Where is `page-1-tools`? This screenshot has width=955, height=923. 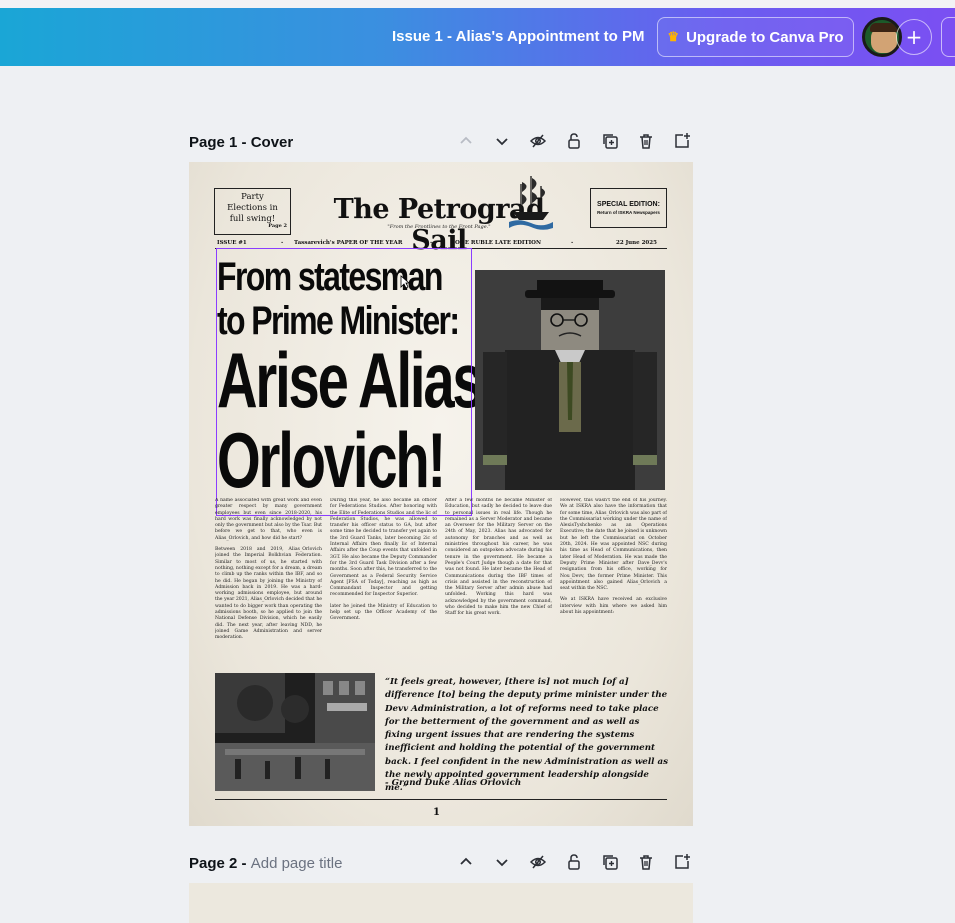
page-1-tools is located at coordinates (574, 141).